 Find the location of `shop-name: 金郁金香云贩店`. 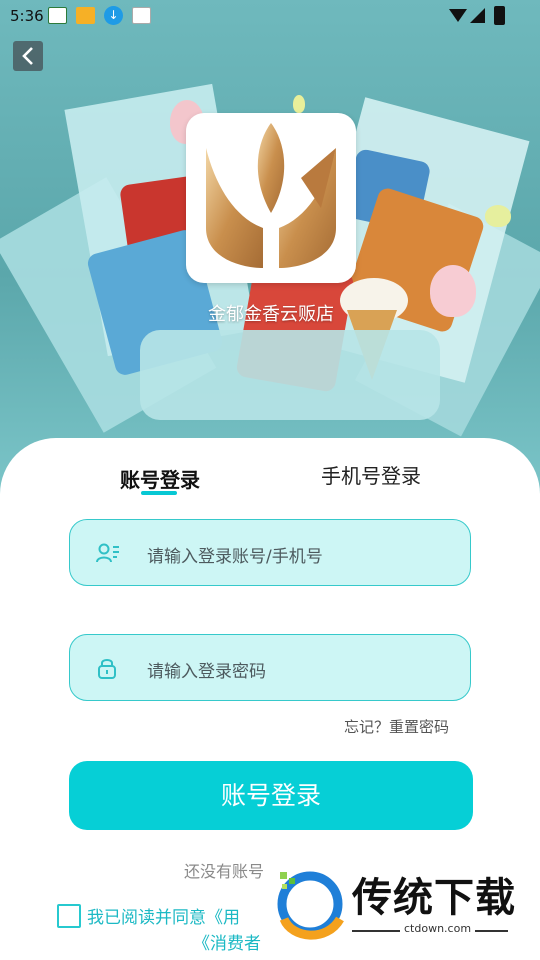

shop-name: 金郁金香云贩店 is located at coordinates (271, 314).